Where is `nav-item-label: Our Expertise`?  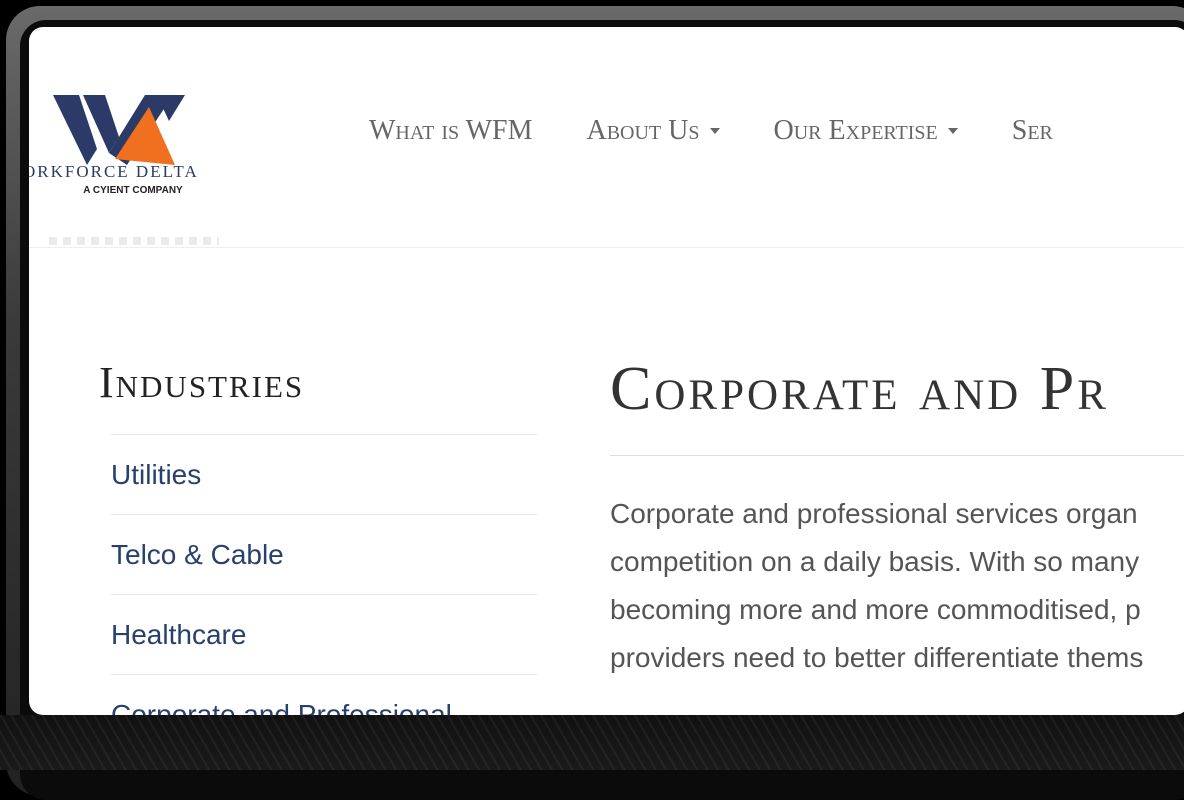
nav-item-label: Our Expertise is located at coordinates (855, 130).